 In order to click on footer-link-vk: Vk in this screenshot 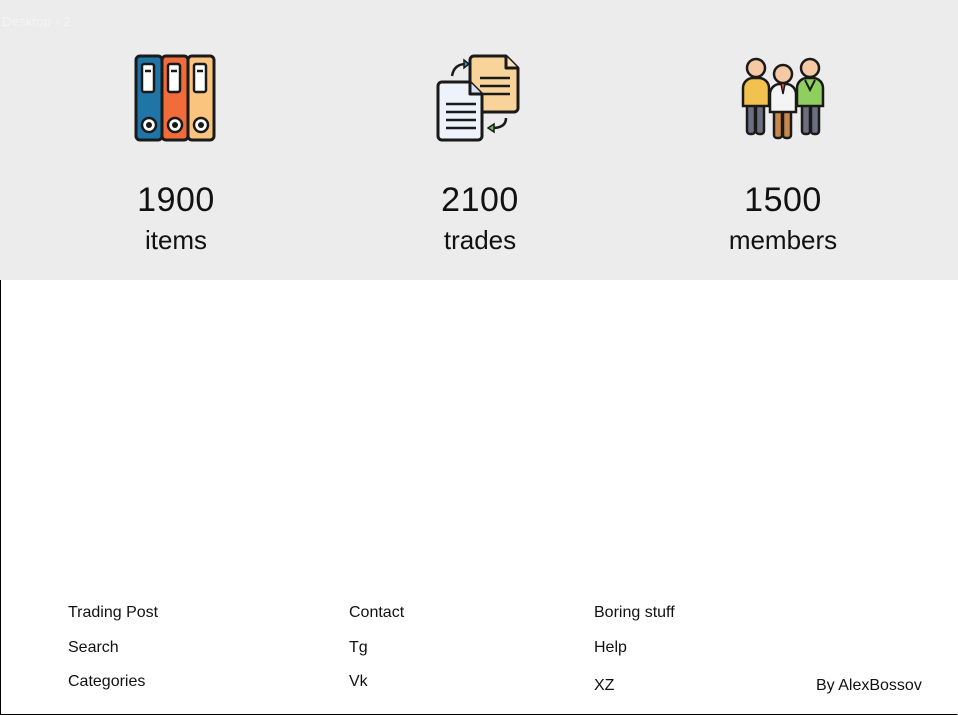, I will do `click(358, 682)`.